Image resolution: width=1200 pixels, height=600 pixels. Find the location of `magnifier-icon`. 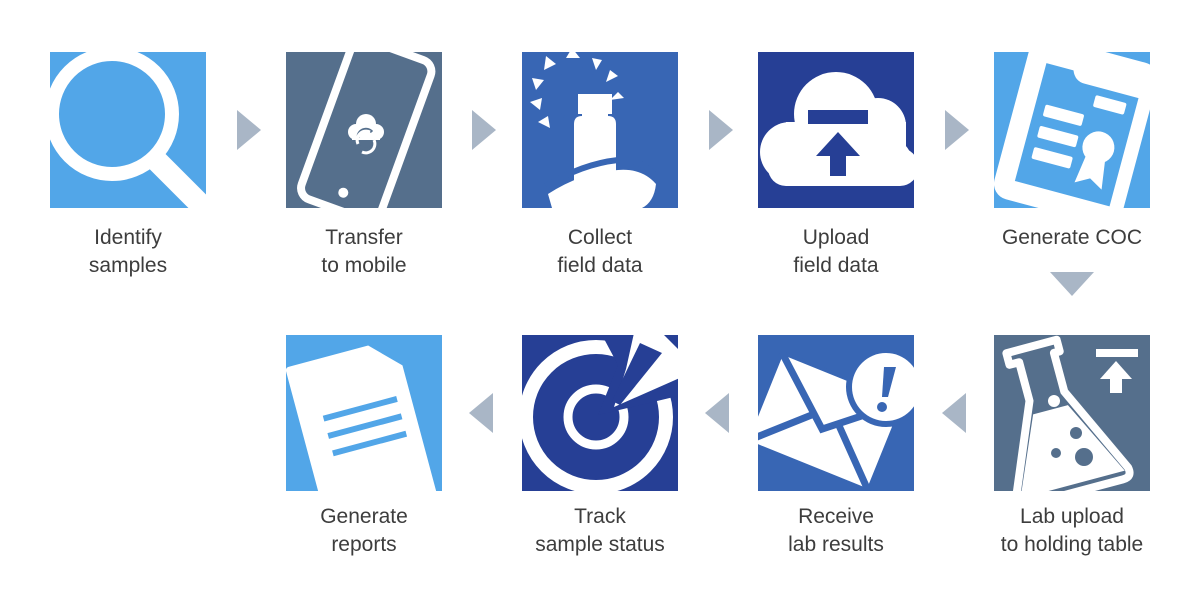

magnifier-icon is located at coordinates (128, 130).